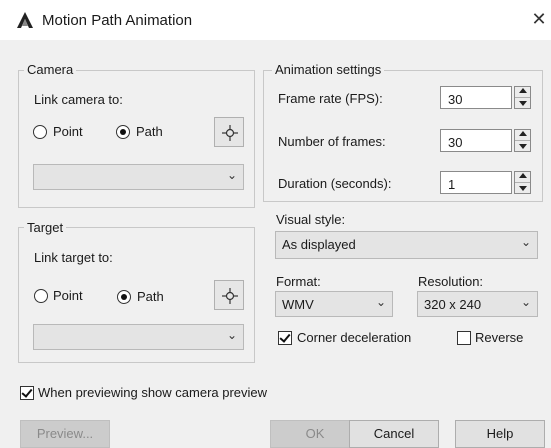 The image size is (551, 448). What do you see at coordinates (45, 227) in the screenshot?
I see `target-legend: Target` at bounding box center [45, 227].